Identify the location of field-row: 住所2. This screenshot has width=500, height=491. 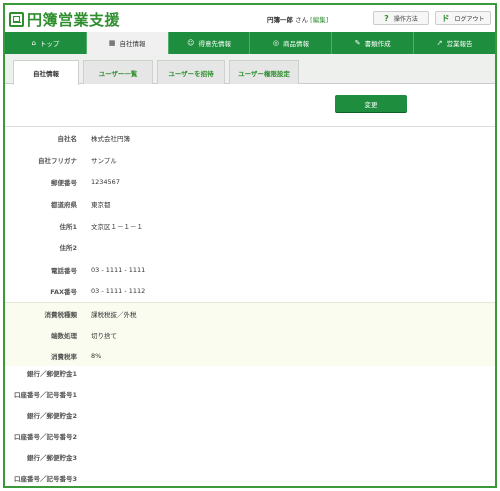
(250, 246).